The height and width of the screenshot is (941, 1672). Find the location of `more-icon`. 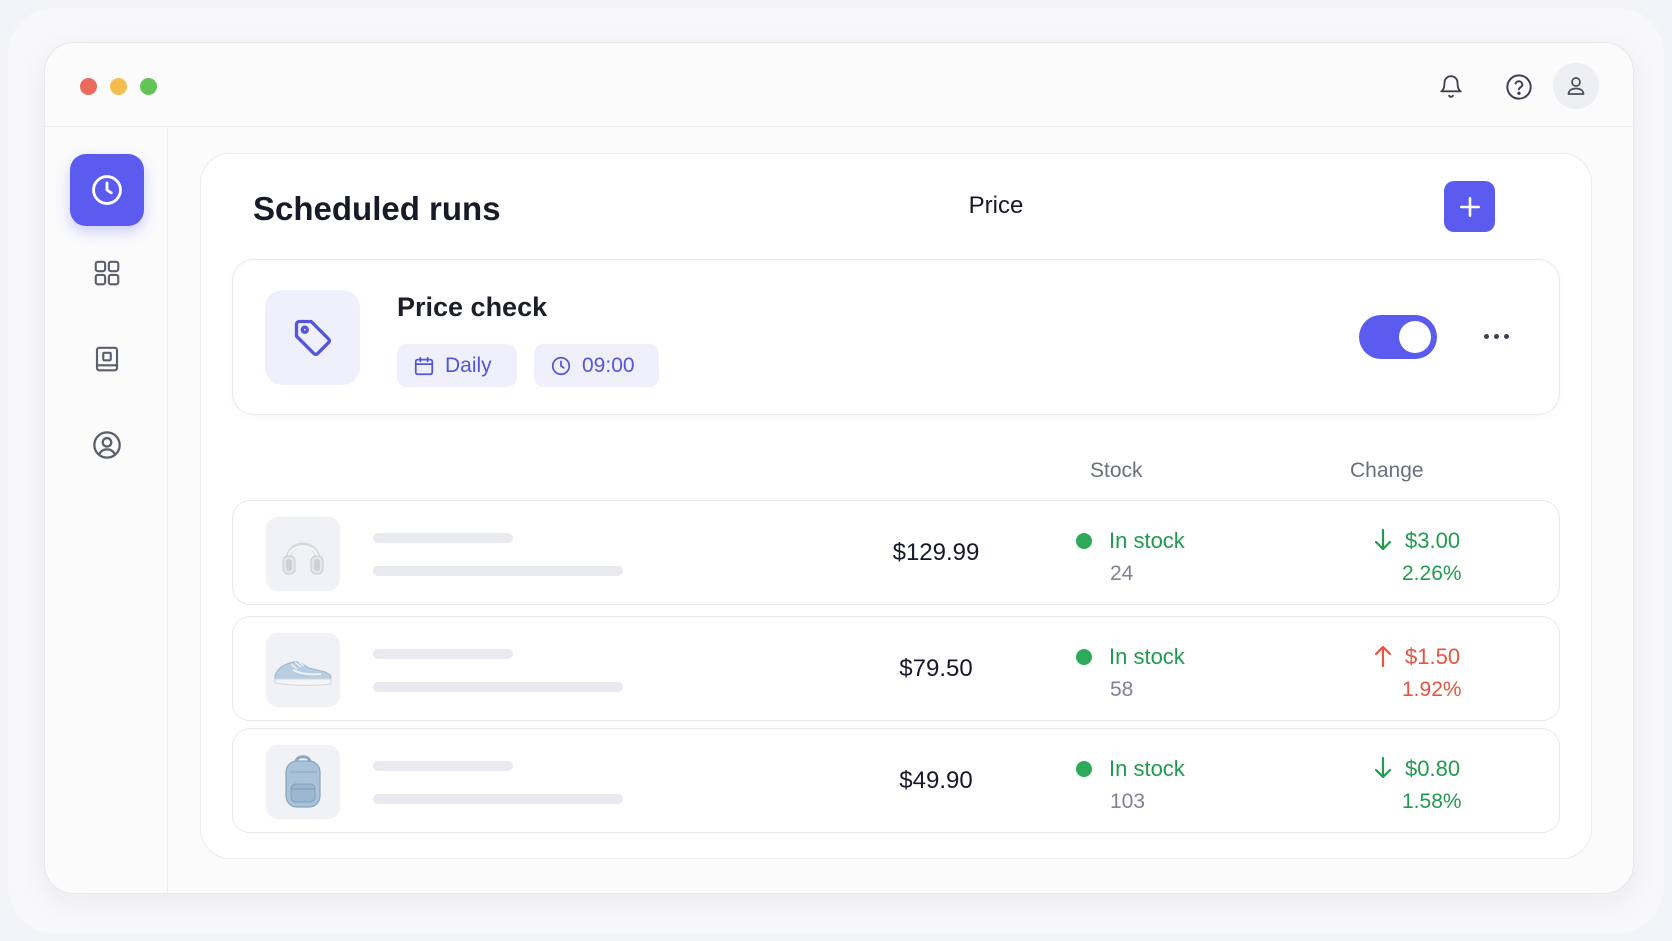

more-icon is located at coordinates (1486, 336).